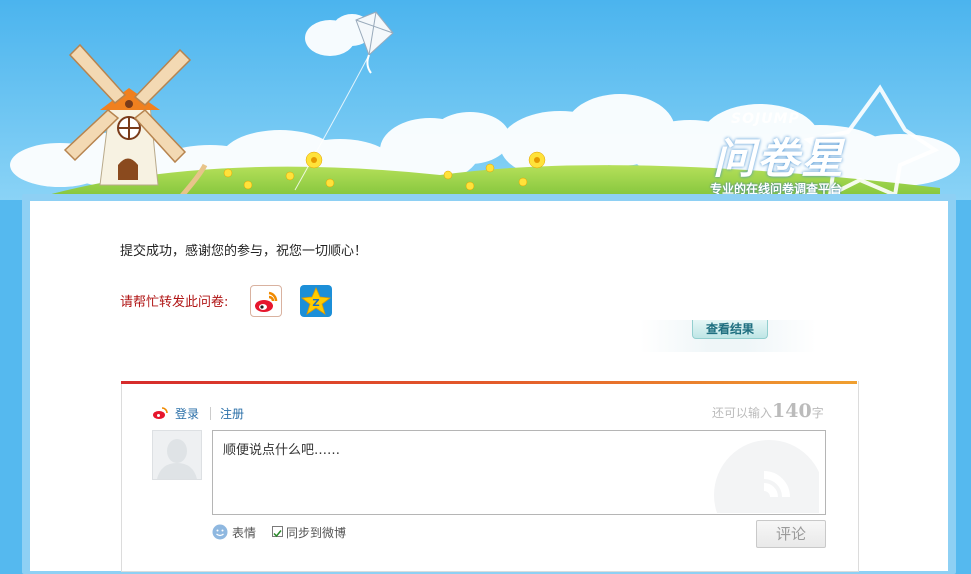 Image resolution: width=971 pixels, height=574 pixels. Describe the element at coordinates (792, 411) in the screenshot. I see `counter-value: 140` at that location.